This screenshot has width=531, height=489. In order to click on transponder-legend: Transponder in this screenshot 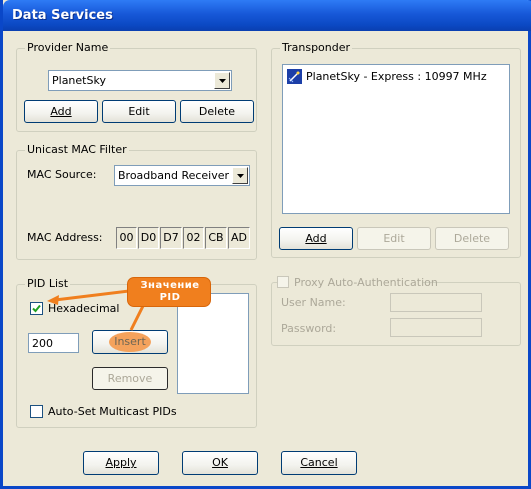, I will do `click(316, 47)`.